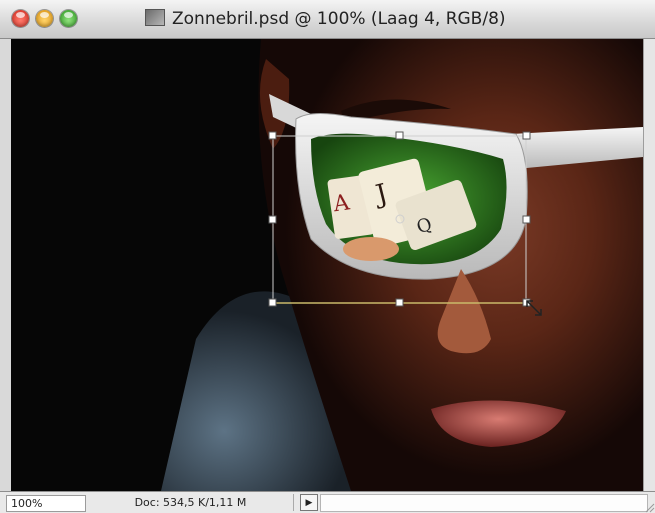 The height and width of the screenshot is (513, 655). What do you see at coordinates (309, 502) in the screenshot?
I see `status-menu-arrow-icon: ▶` at bounding box center [309, 502].